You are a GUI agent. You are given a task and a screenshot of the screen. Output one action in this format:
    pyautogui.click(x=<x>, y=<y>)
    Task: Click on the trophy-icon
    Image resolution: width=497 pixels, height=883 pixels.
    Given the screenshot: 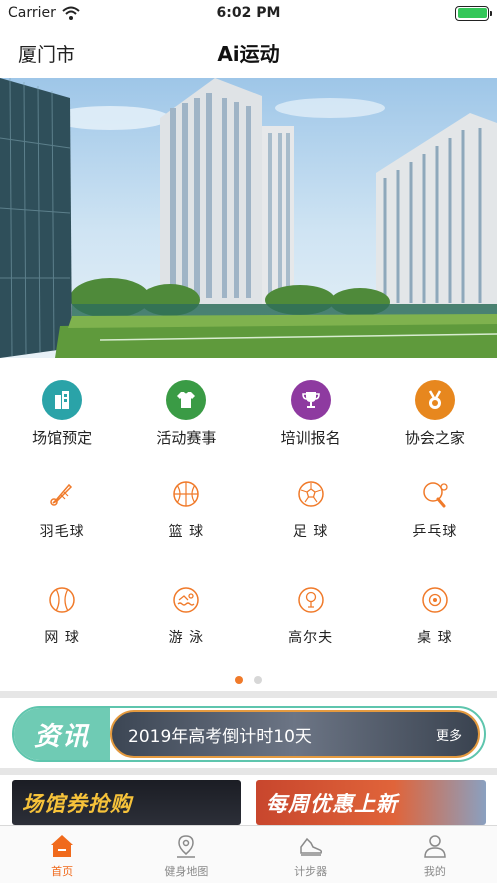 What is the action you would take?
    pyautogui.click(x=310, y=400)
    